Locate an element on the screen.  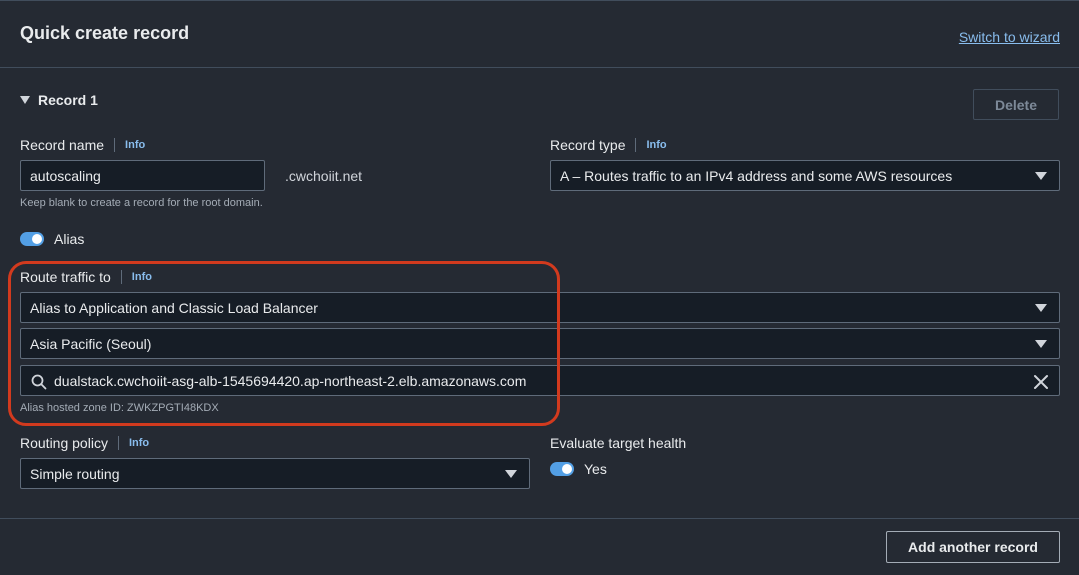
record-type-label: Record type is located at coordinates (588, 145).